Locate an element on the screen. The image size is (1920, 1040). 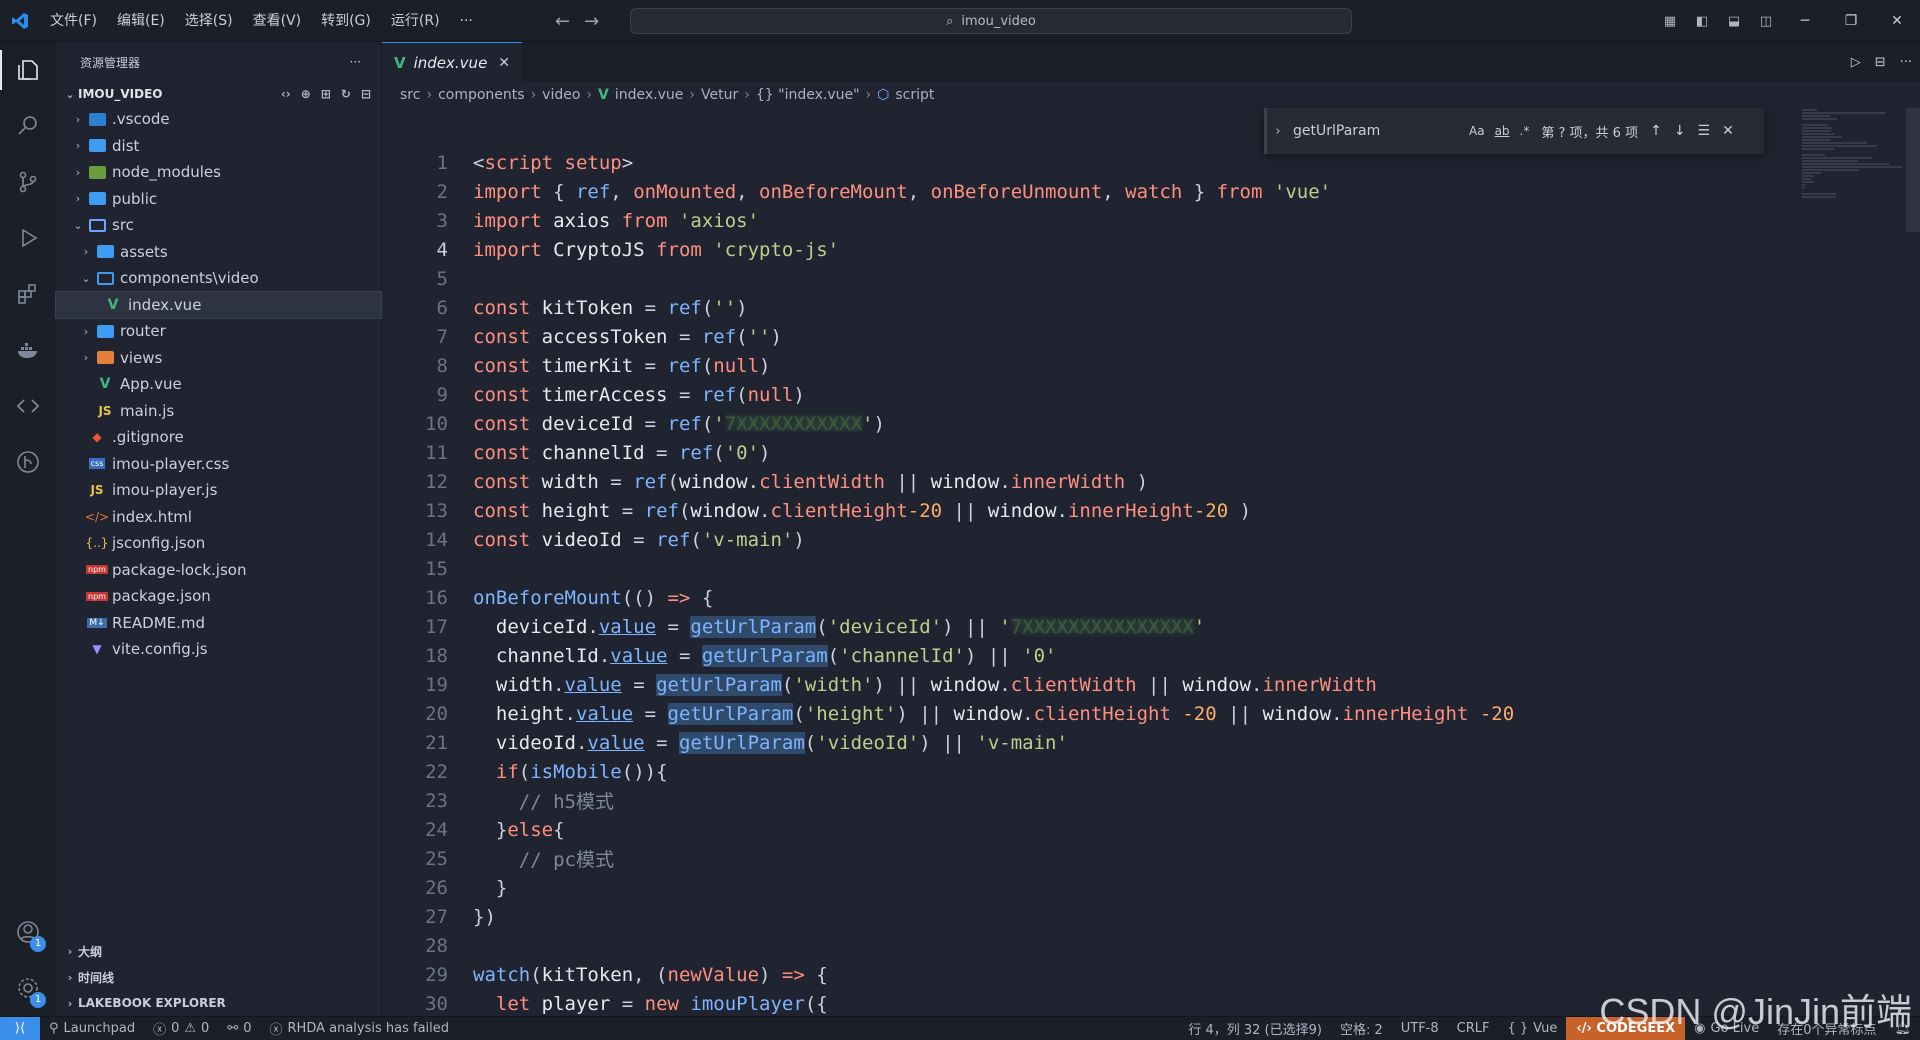
tree-item: ◆ .gitignore is located at coordinates (218, 437).